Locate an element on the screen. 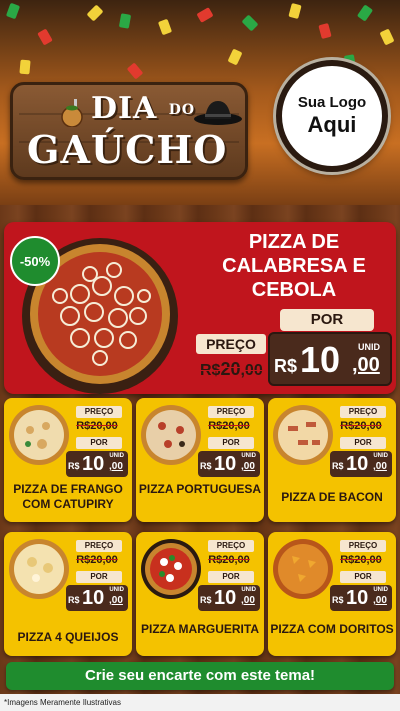 This screenshot has width=400, height=711. discount-badge: -50% is located at coordinates (35, 261).